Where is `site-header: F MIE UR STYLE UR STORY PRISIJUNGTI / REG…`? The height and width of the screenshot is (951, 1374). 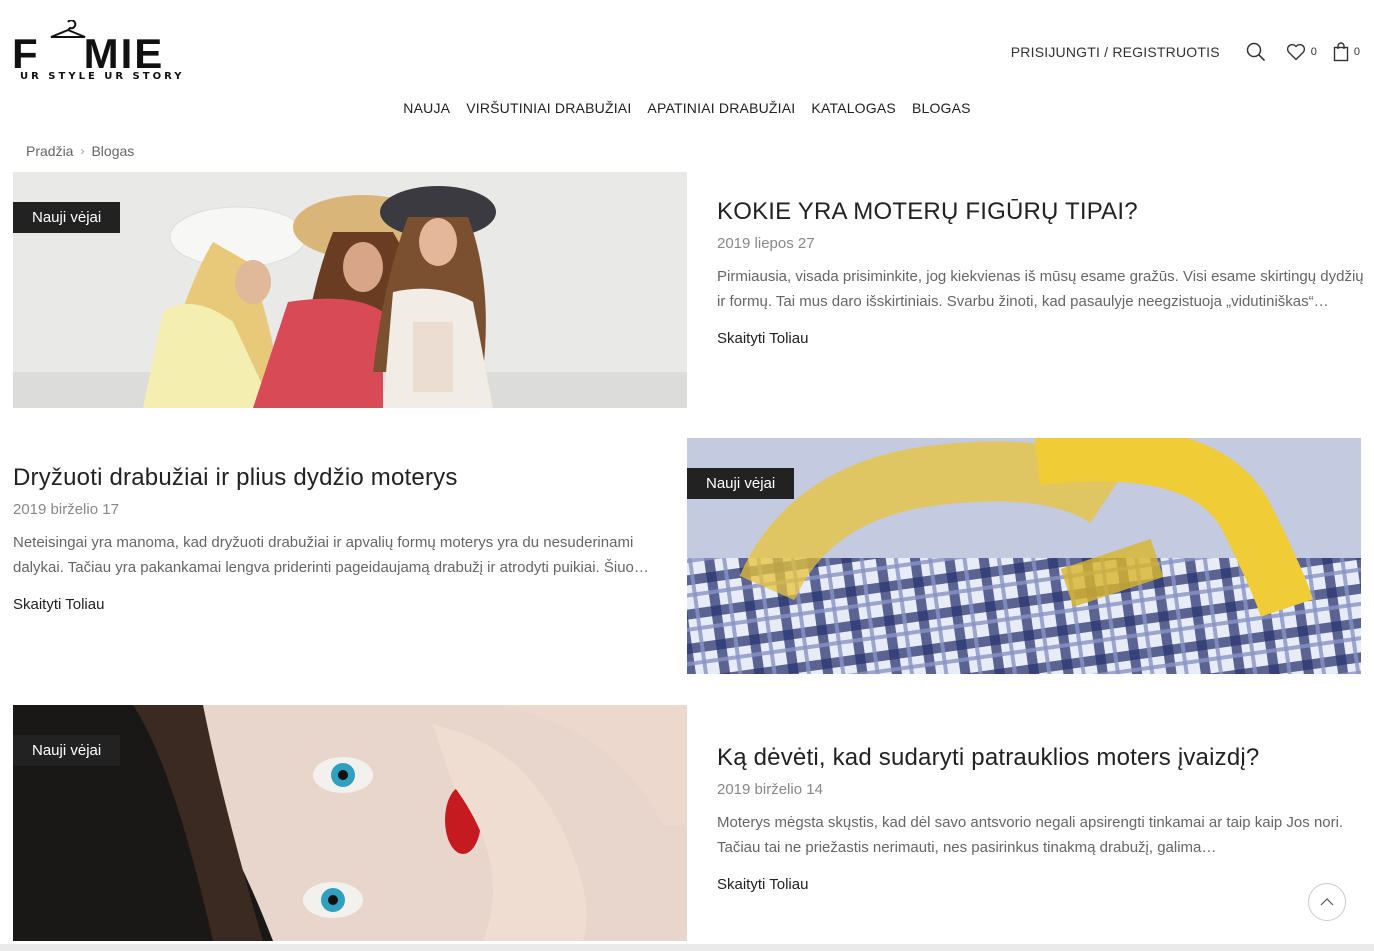
site-header: F MIE UR STYLE UR STORY PRISIJUNGTI / REG… is located at coordinates (687, 65).